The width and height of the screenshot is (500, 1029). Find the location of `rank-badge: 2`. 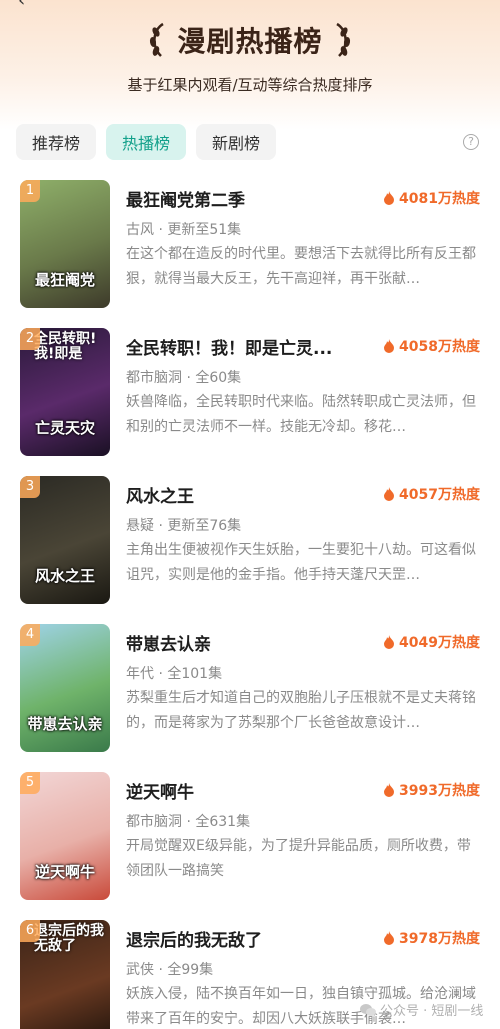

rank-badge: 2 is located at coordinates (30, 339).